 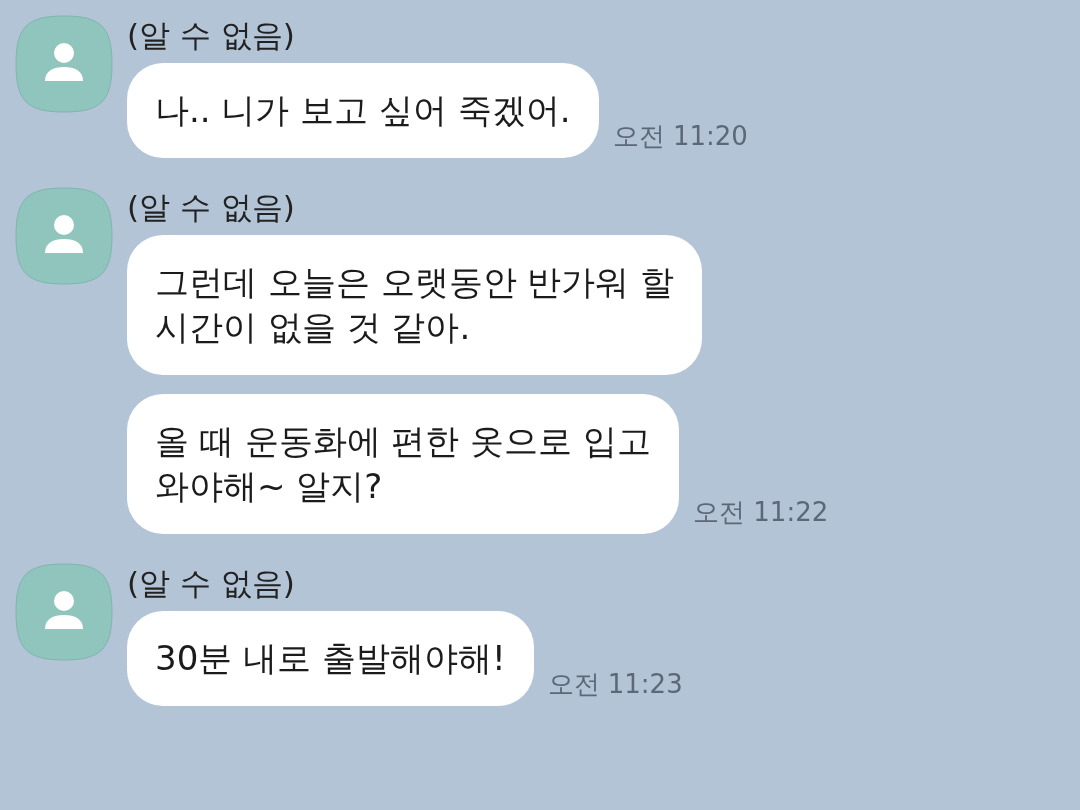 I want to click on message-bubble: 올 때 운동화에 편한 옷으로 입고 와야해~ 알지?, so click(x=403, y=464).